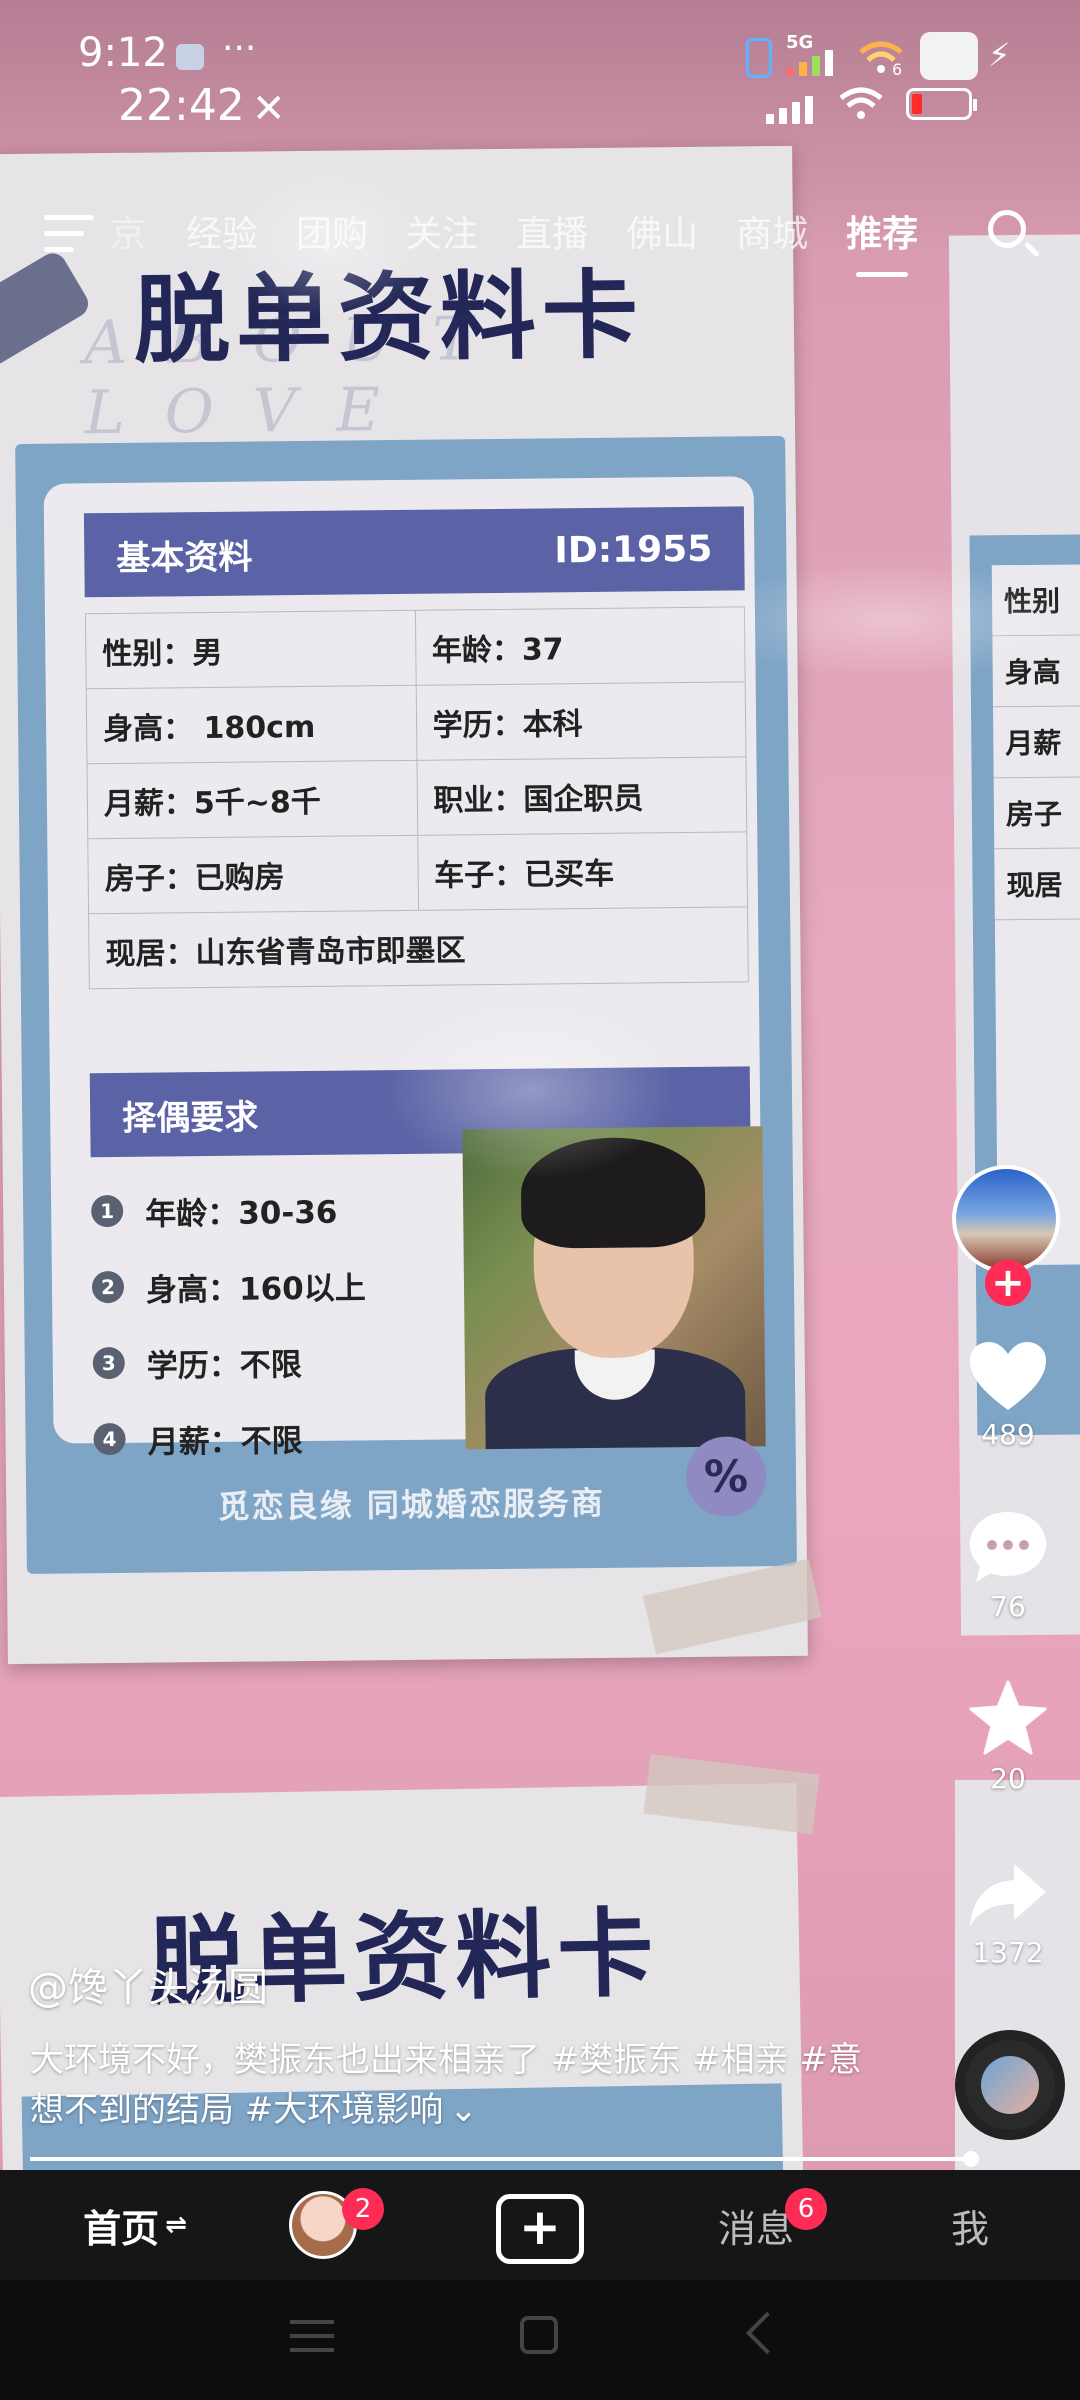 This screenshot has width=1080, height=2400. I want to click on tab-group-buy: 团购, so click(332, 235).